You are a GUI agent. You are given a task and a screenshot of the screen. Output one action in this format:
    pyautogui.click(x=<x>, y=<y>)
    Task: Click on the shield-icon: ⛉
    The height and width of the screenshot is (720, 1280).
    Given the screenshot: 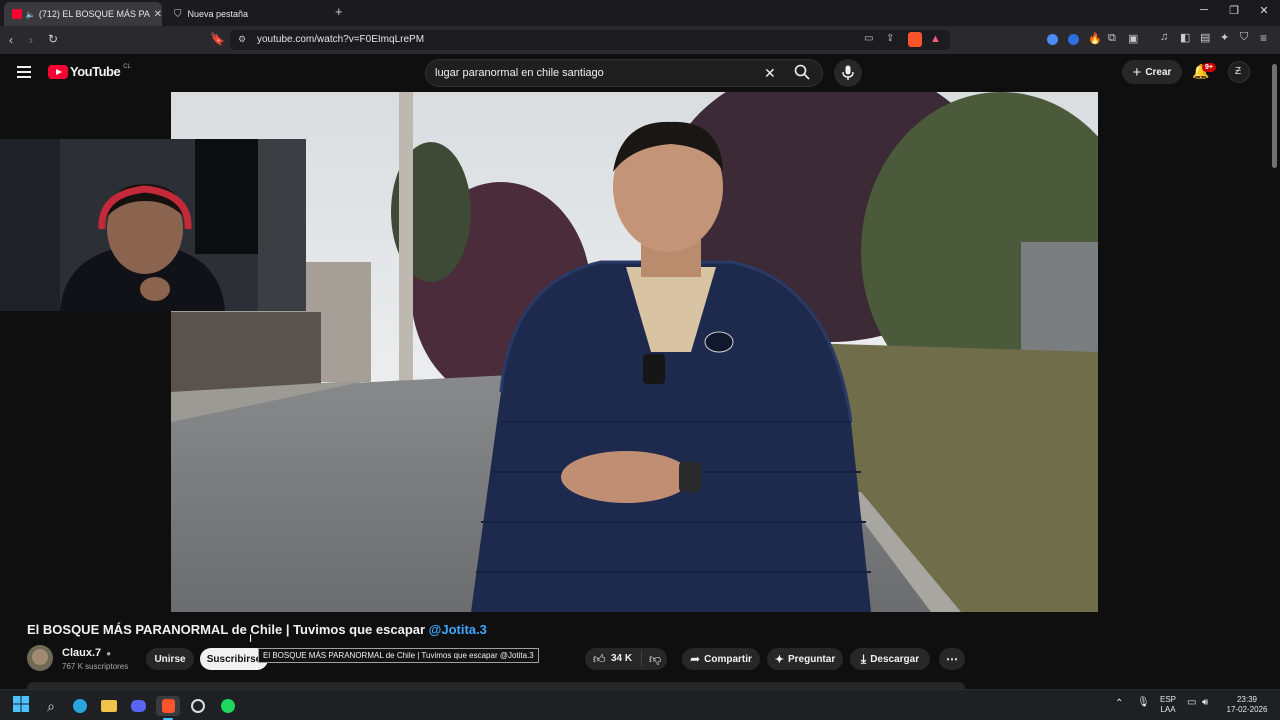 What is the action you would take?
    pyautogui.click(x=178, y=14)
    